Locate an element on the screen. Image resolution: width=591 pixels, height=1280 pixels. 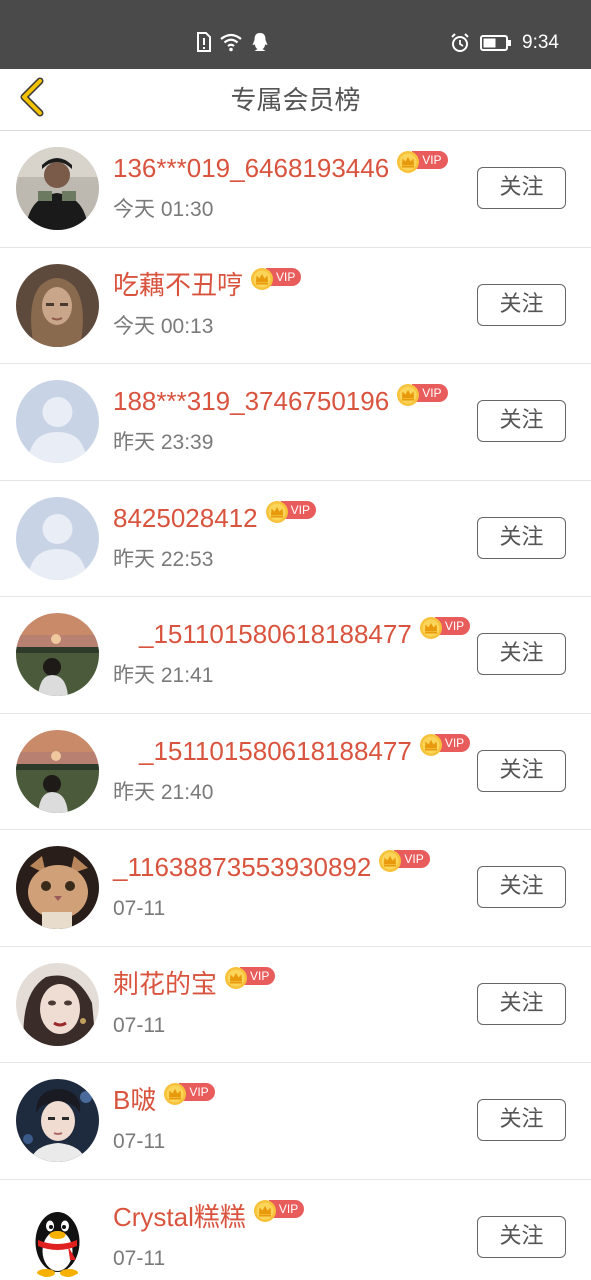
name-line: B啵 VIP is located at coordinates (164, 1100).